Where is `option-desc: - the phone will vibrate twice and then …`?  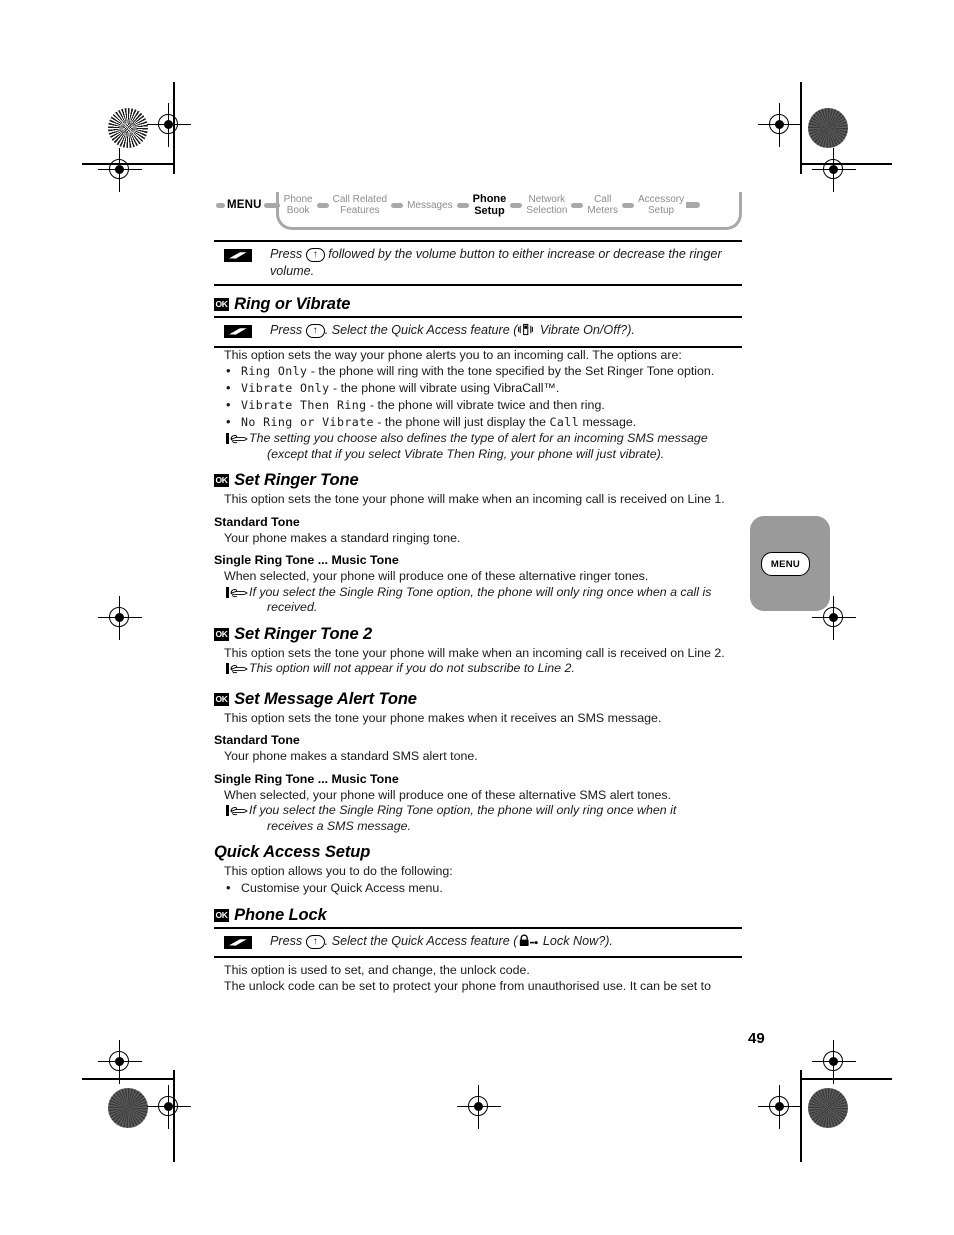
option-desc: - the phone will vibrate twice and then … is located at coordinates (485, 405).